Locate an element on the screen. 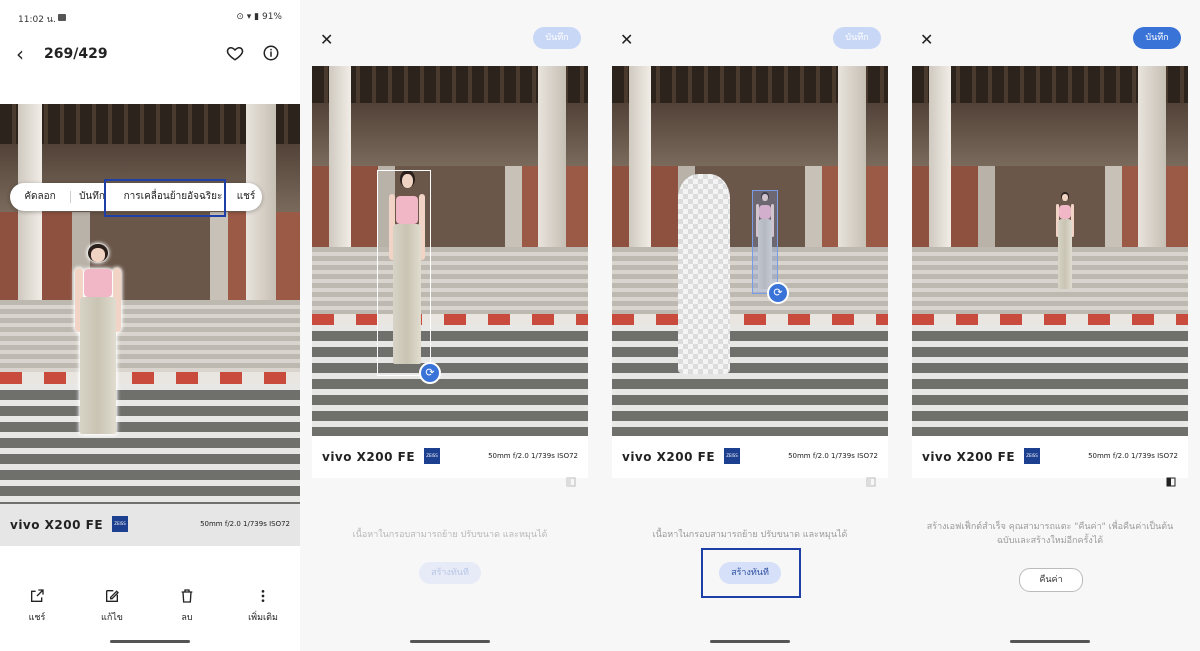 This screenshot has height=651, width=1200. result-text-line-2: ฉบับและสร้างใหม่อีกครั้งได้ is located at coordinates (1050, 541).